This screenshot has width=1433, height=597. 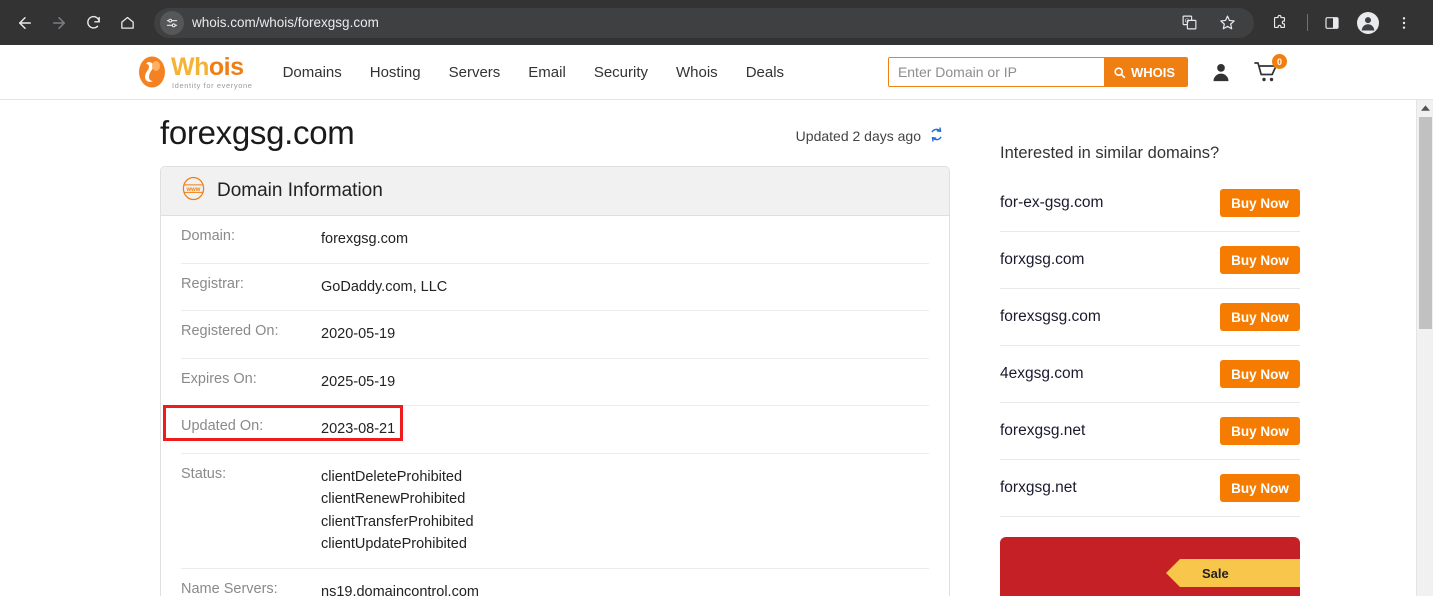 What do you see at coordinates (1233, 573) in the screenshot?
I see `sale-ribbon: Sale` at bounding box center [1233, 573].